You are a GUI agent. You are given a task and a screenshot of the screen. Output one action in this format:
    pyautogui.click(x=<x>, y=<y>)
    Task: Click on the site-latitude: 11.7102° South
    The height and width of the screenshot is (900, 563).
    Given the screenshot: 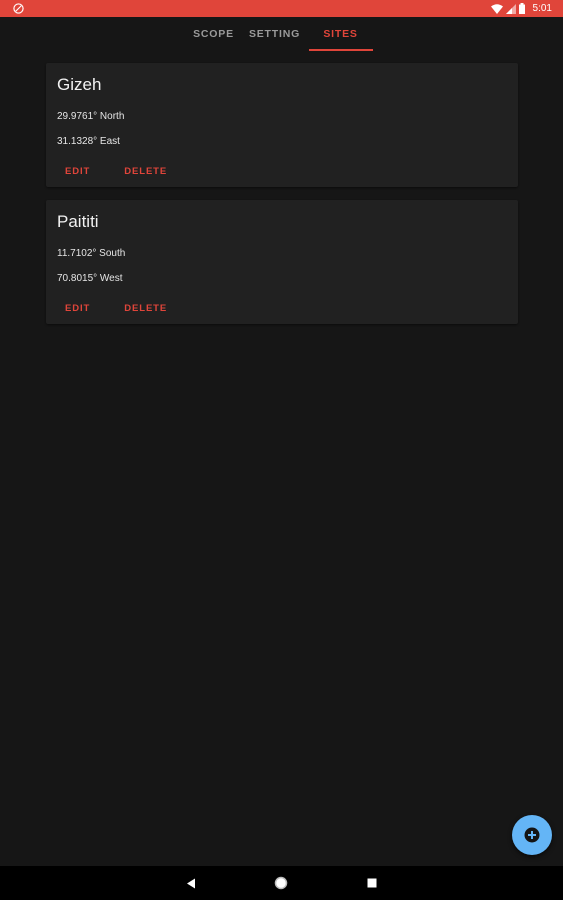 What is the action you would take?
    pyautogui.click(x=91, y=253)
    